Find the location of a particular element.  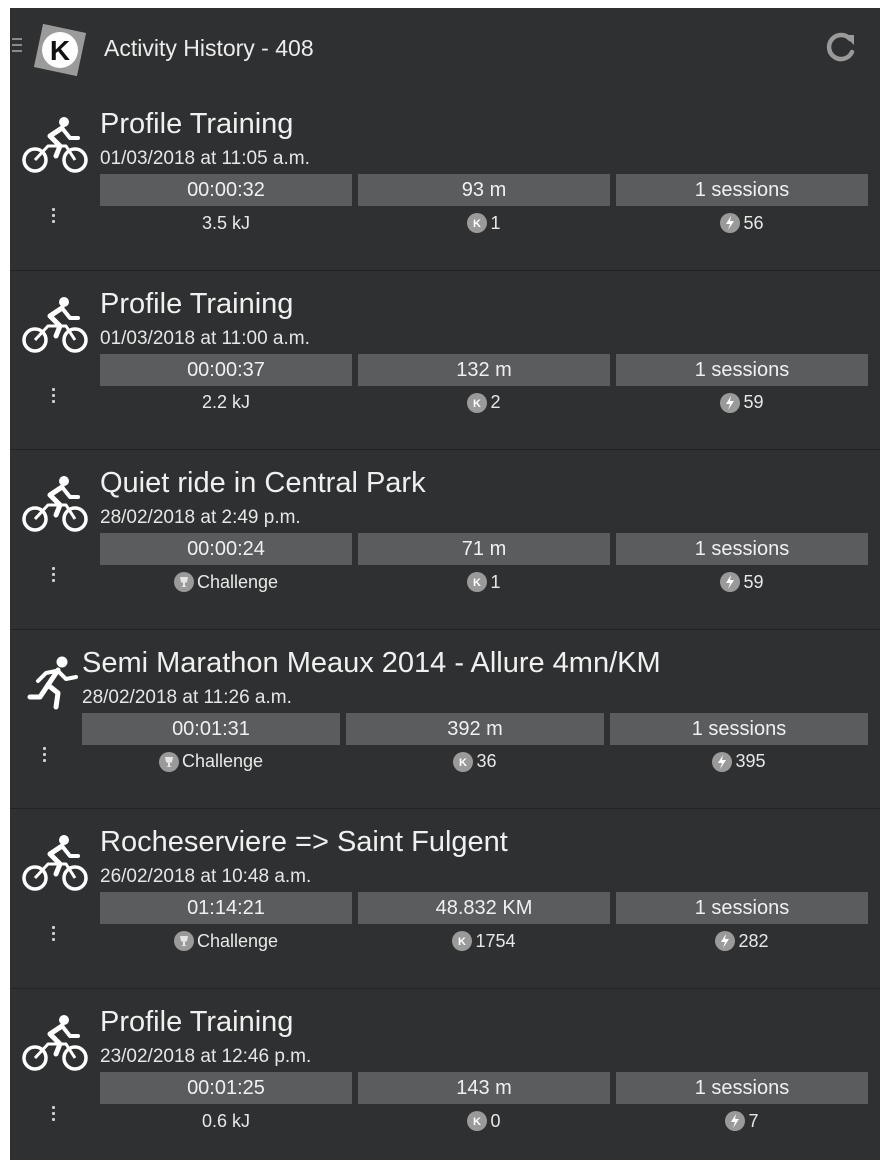

boost-value: 7 is located at coordinates (742, 1121).